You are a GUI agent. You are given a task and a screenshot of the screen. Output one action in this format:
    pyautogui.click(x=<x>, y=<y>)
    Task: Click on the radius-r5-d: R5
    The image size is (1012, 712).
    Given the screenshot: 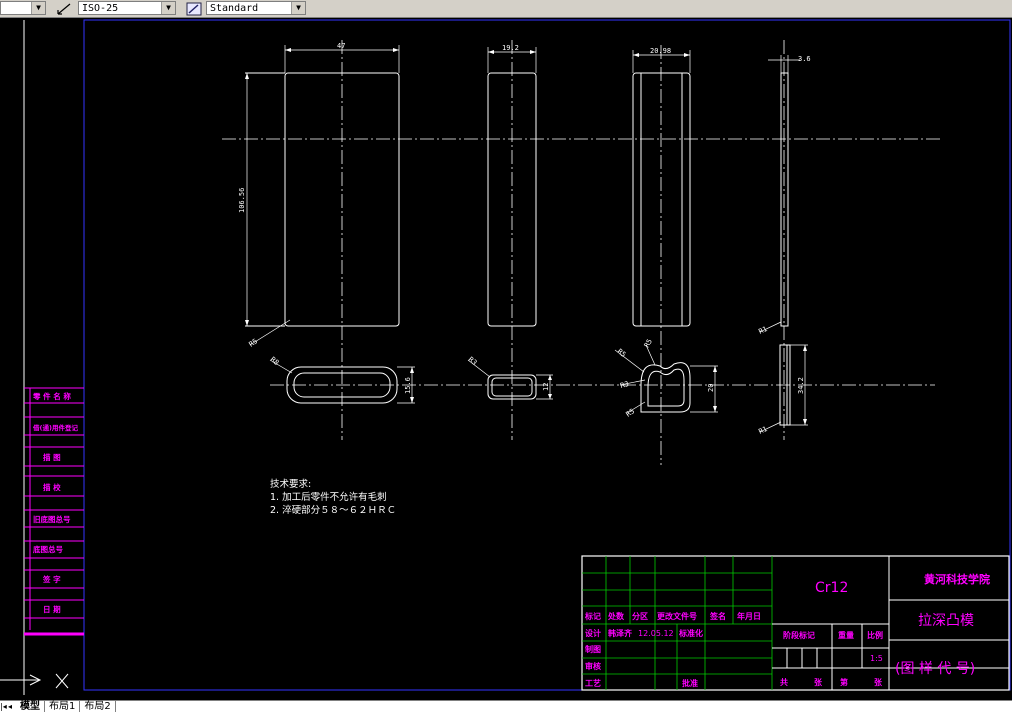 What is the action you would take?
    pyautogui.click(x=631, y=412)
    